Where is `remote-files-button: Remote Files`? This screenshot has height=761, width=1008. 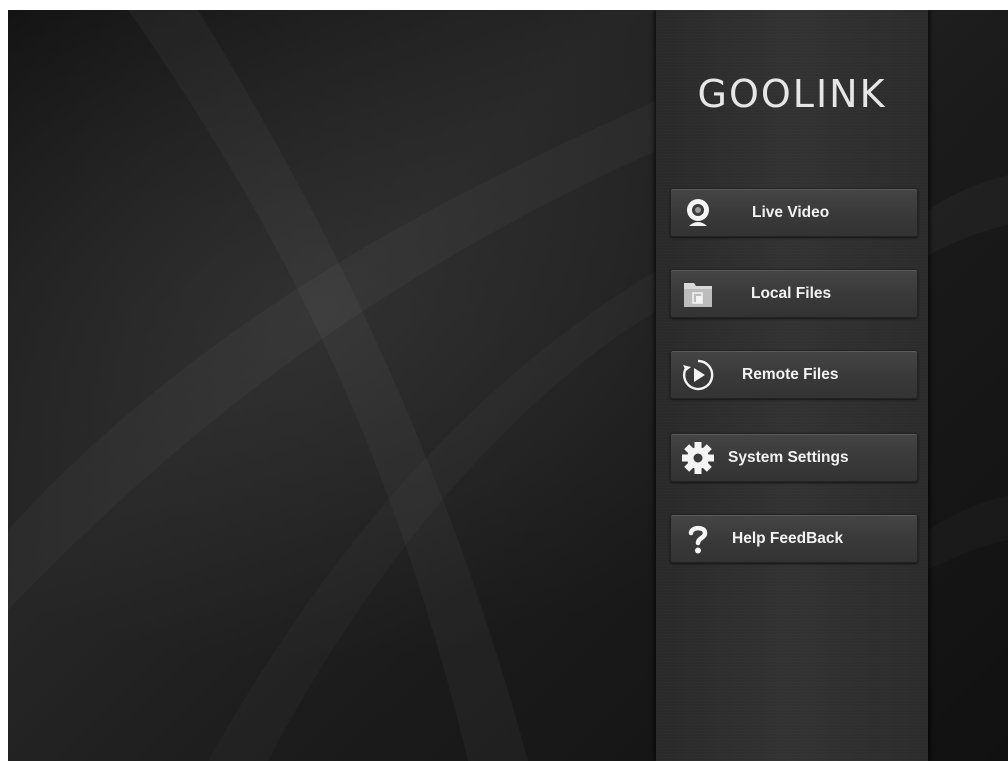
remote-files-button: Remote Files is located at coordinates (794, 374).